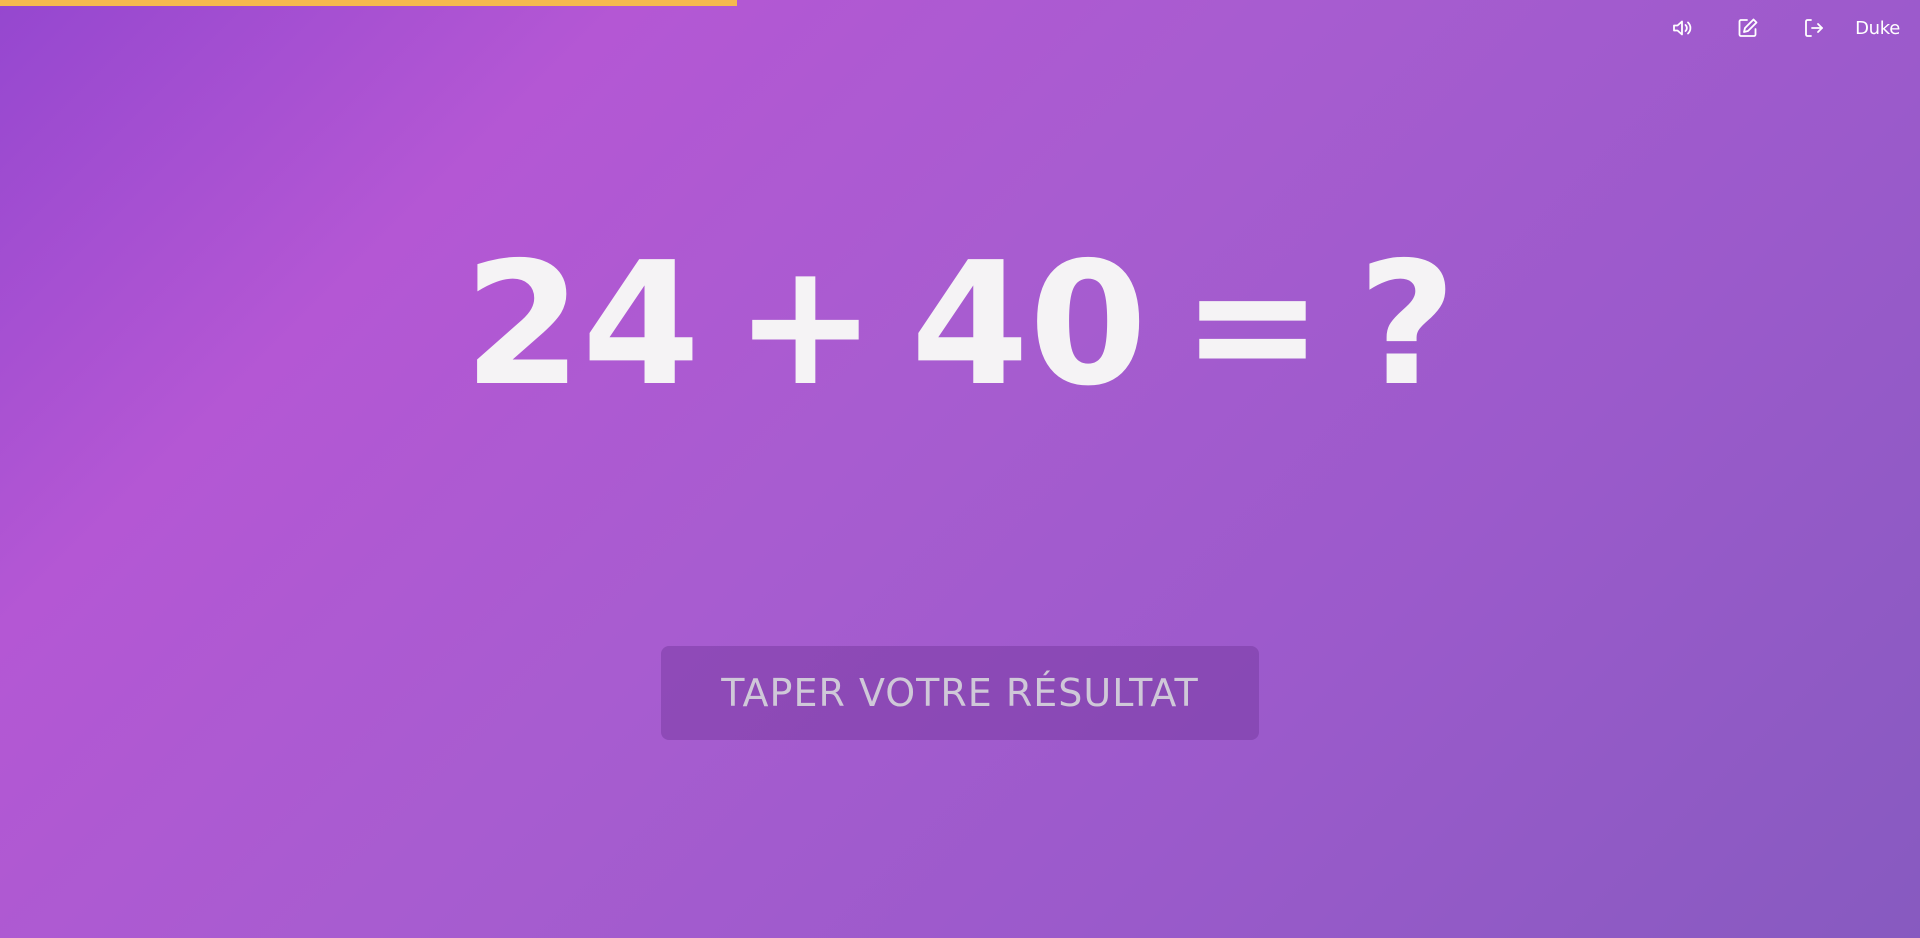 Image resolution: width=1920 pixels, height=938 pixels. I want to click on top-toolbar: Duke, so click(1784, 28).